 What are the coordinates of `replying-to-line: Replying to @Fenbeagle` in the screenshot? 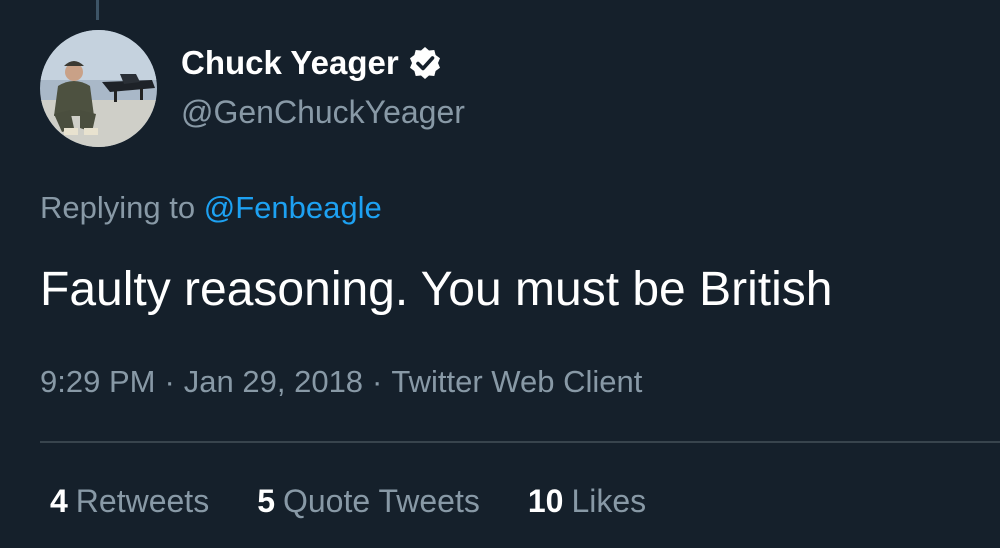 It's located at (211, 208).